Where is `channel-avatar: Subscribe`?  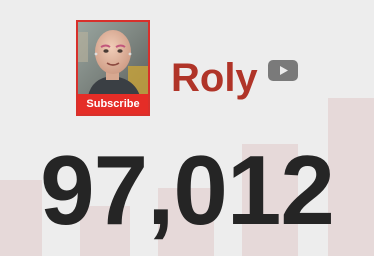 channel-avatar: Subscribe is located at coordinates (113, 68).